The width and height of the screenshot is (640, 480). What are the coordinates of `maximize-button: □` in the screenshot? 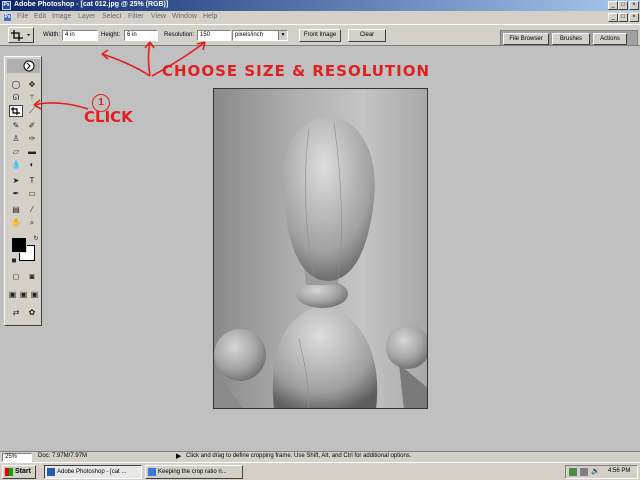 It's located at (623, 5).